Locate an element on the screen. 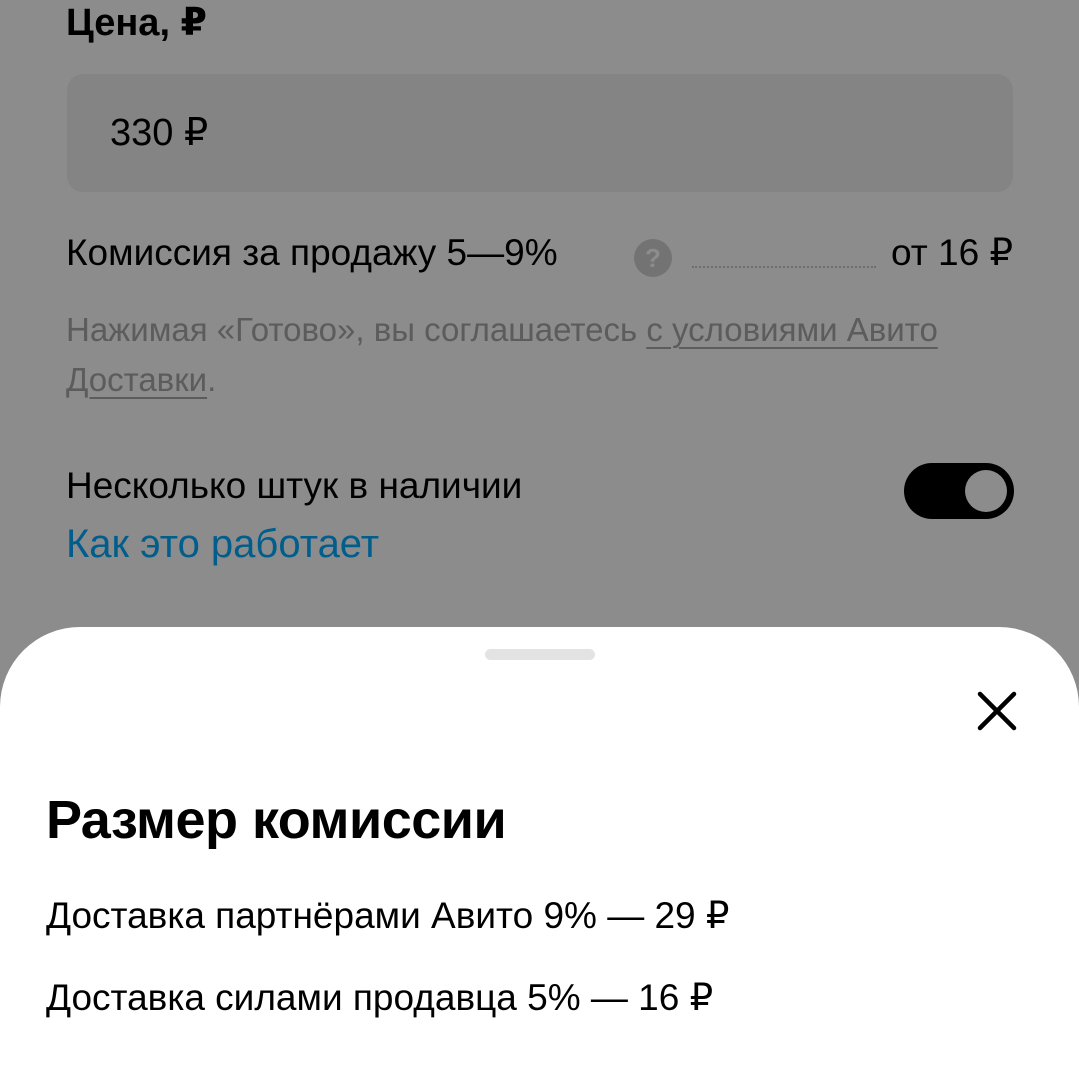 The width and height of the screenshot is (1079, 1075). close-button is located at coordinates (997, 711).